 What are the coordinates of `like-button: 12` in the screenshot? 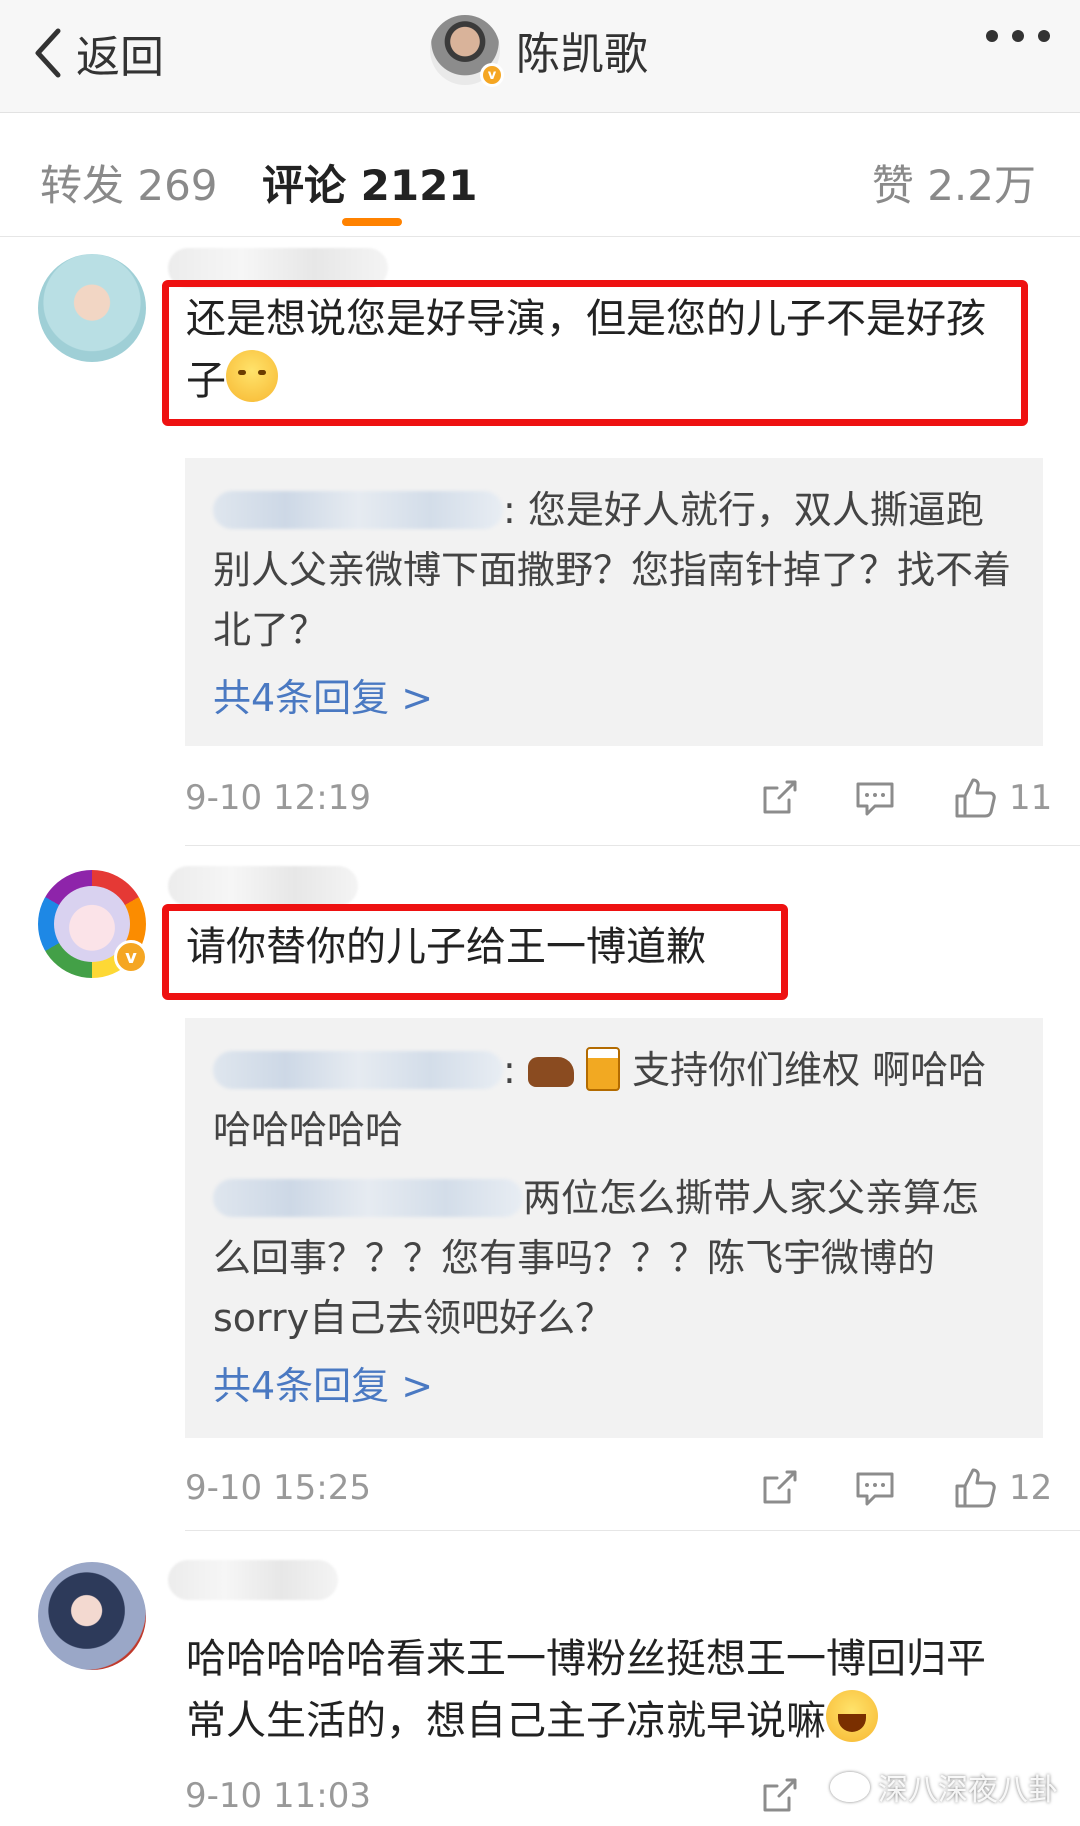 It's located at (1002, 1488).